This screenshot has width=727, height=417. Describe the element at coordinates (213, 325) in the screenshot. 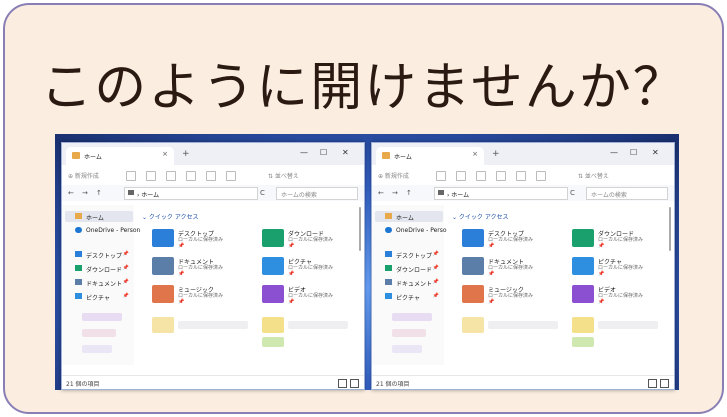

I see `blurred-item` at that location.